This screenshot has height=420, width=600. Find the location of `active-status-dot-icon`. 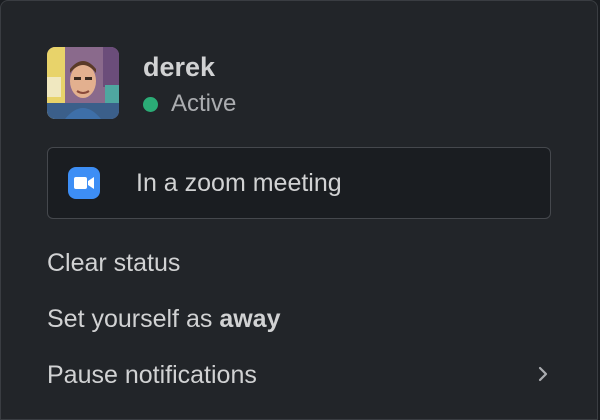

active-status-dot-icon is located at coordinates (150, 104).